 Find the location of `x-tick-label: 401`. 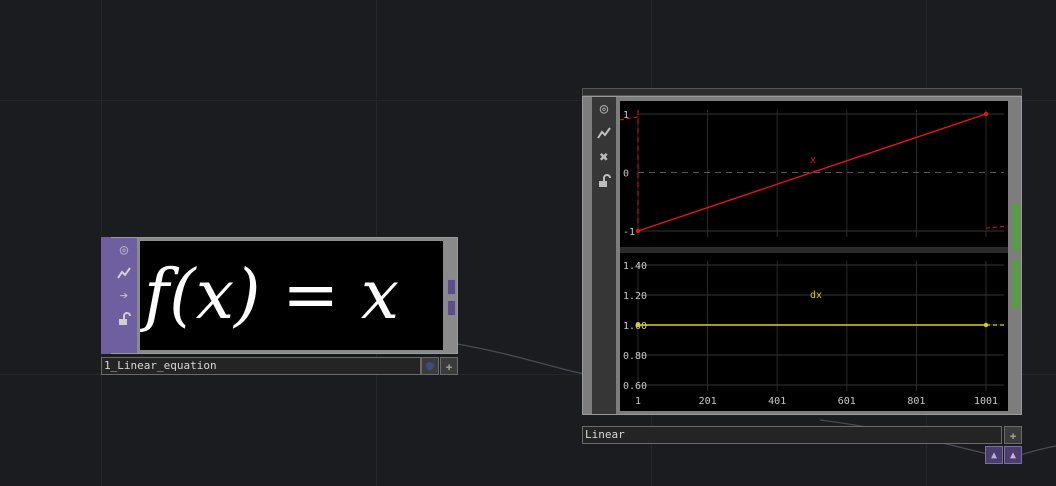

x-tick-label: 401 is located at coordinates (777, 401).